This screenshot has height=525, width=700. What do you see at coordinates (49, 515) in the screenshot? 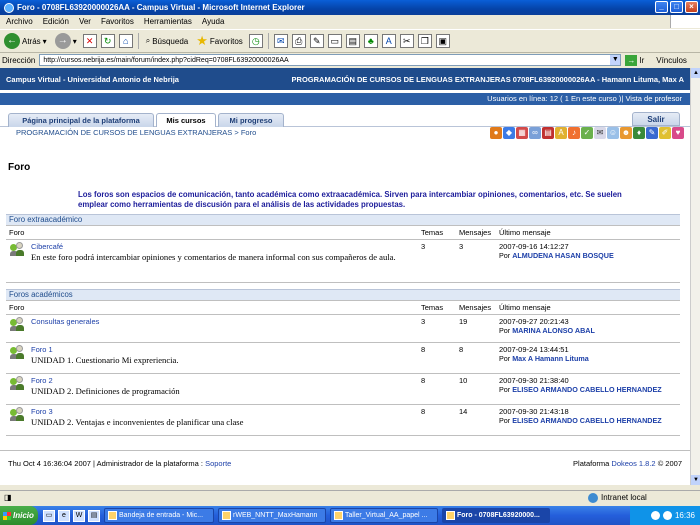
I see `show-desktop-icon: ▭` at bounding box center [49, 515].